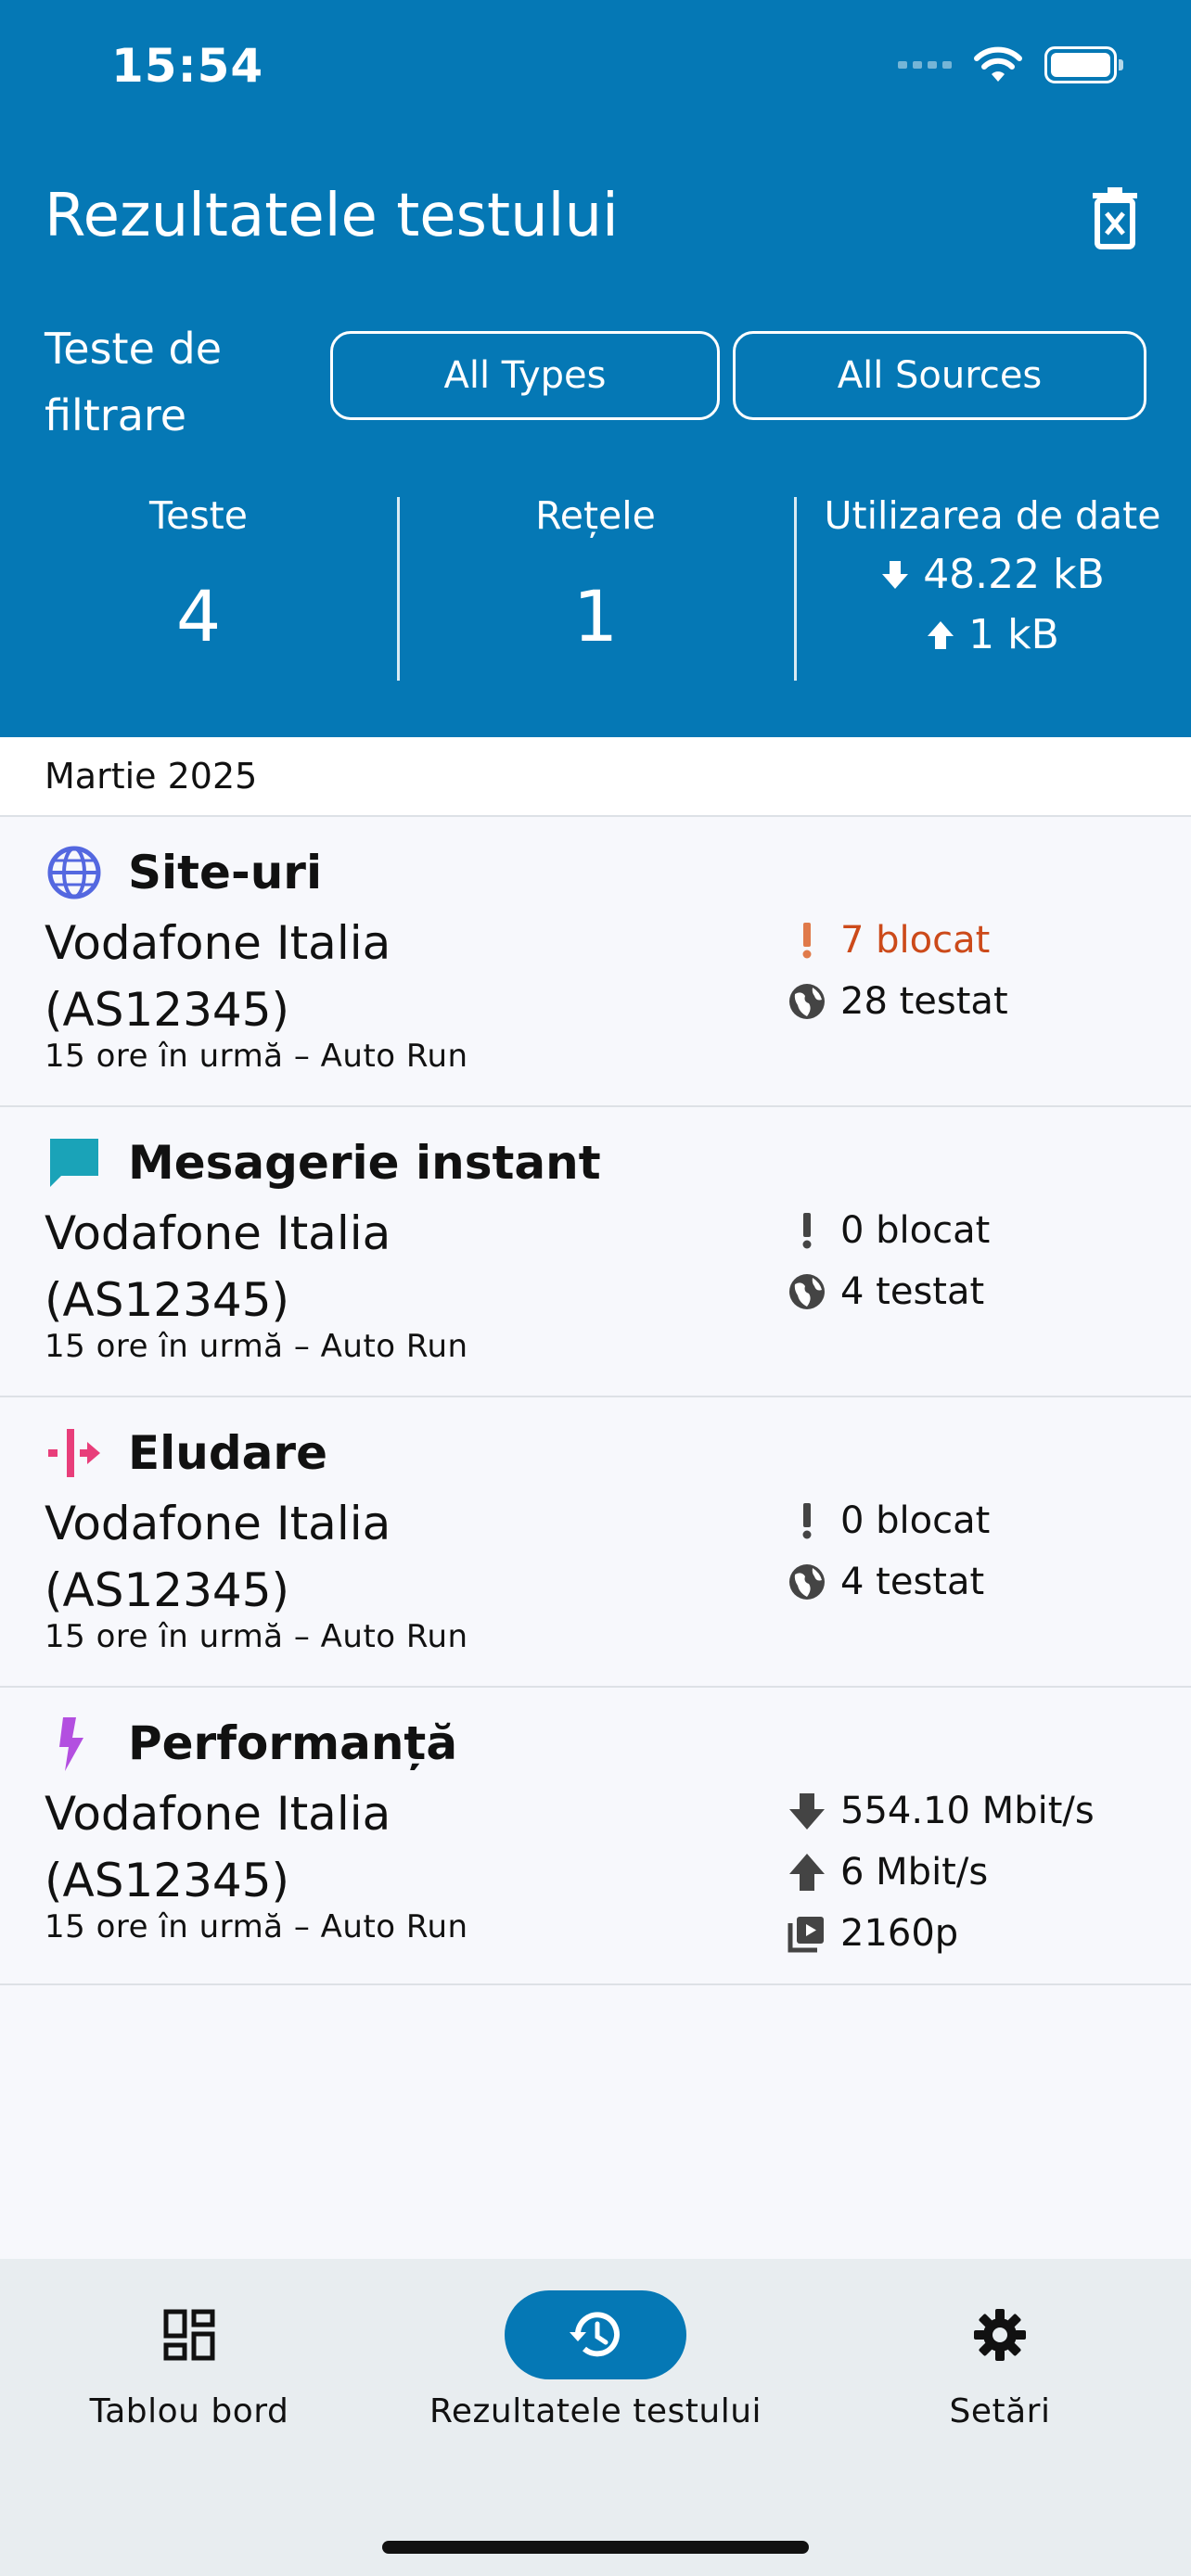  Describe the element at coordinates (74, 1163) in the screenshot. I see `chat-icon` at that location.